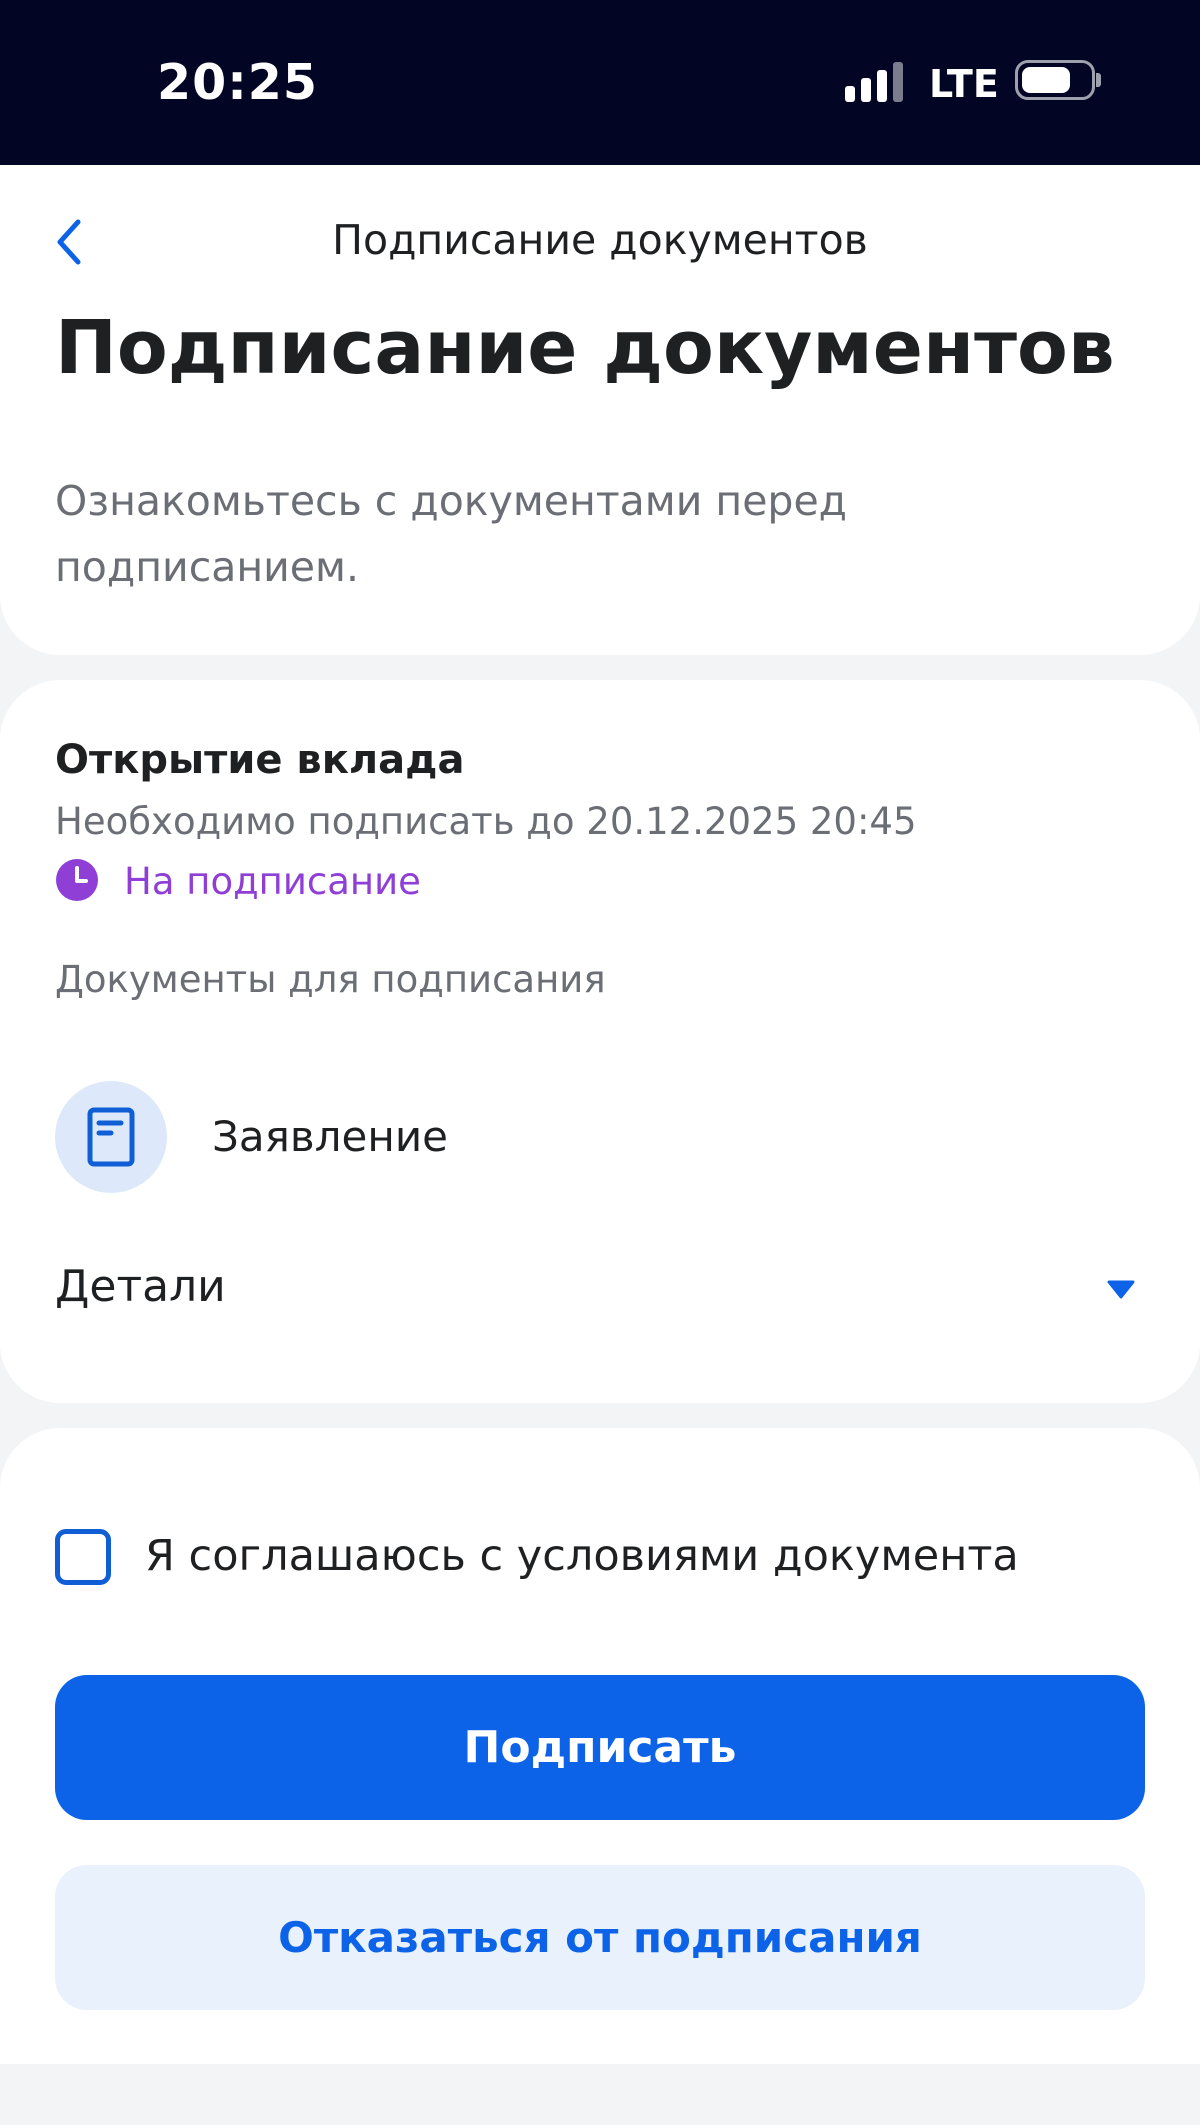 The width and height of the screenshot is (1200, 2125). What do you see at coordinates (600, 1937) in the screenshot?
I see `decline-button: Отказаться от подписания` at bounding box center [600, 1937].